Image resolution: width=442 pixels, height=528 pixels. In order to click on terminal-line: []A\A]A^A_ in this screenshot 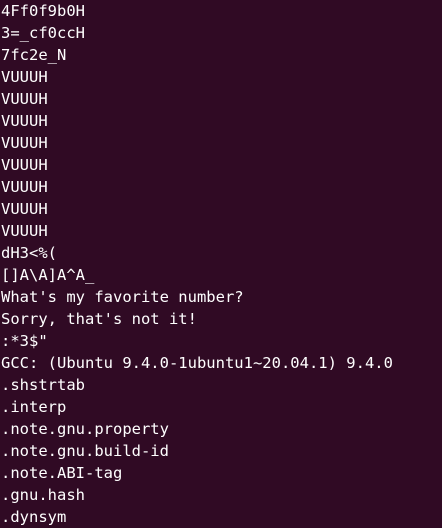, I will do `click(48, 275)`.